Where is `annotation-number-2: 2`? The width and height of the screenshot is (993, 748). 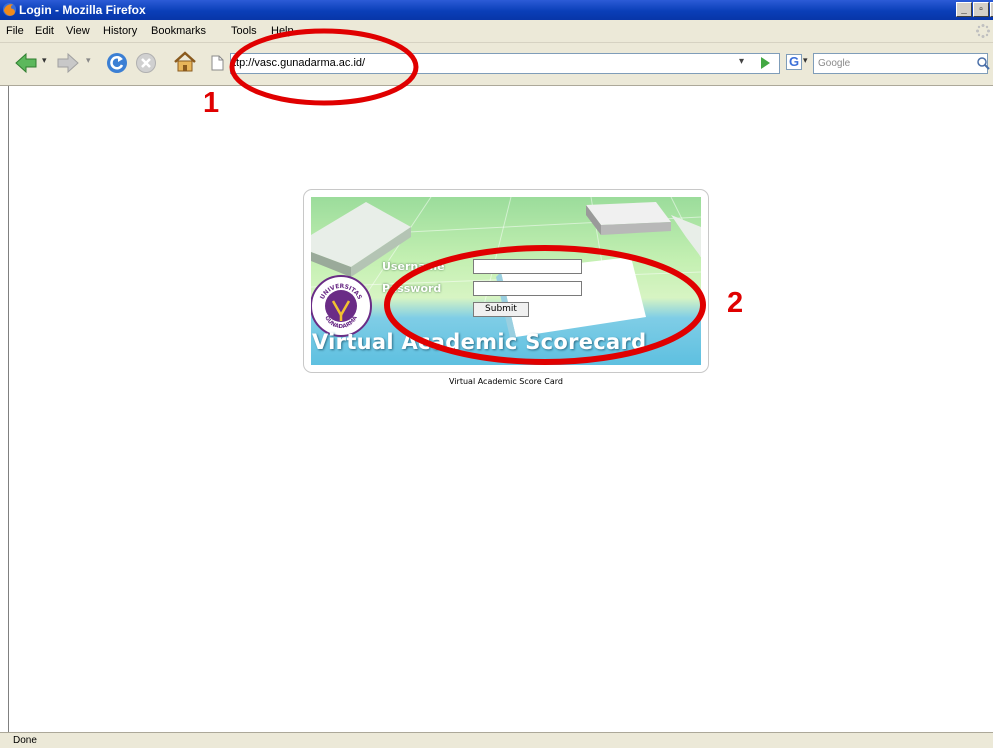 annotation-number-2: 2 is located at coordinates (735, 303).